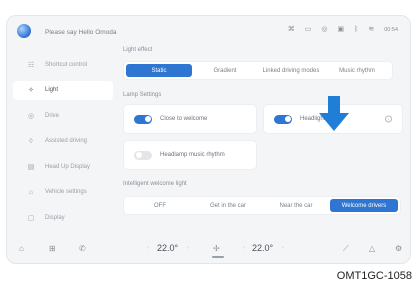 The height and width of the screenshot is (289, 417). Describe the element at coordinates (82, 248) in the screenshot. I see `phone-icon: ✆` at that location.